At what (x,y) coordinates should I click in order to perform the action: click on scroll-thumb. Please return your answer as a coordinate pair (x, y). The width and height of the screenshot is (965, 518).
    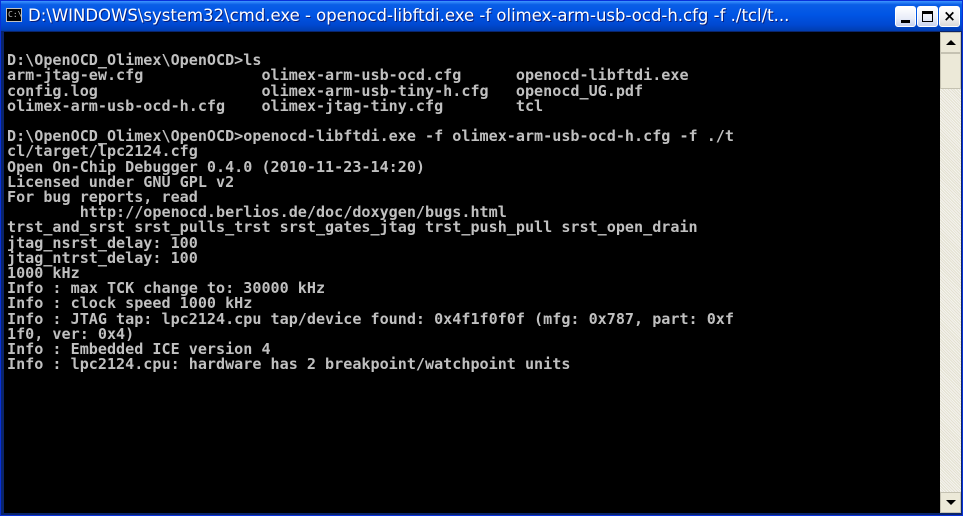
    Looking at the image, I should click on (950, 71).